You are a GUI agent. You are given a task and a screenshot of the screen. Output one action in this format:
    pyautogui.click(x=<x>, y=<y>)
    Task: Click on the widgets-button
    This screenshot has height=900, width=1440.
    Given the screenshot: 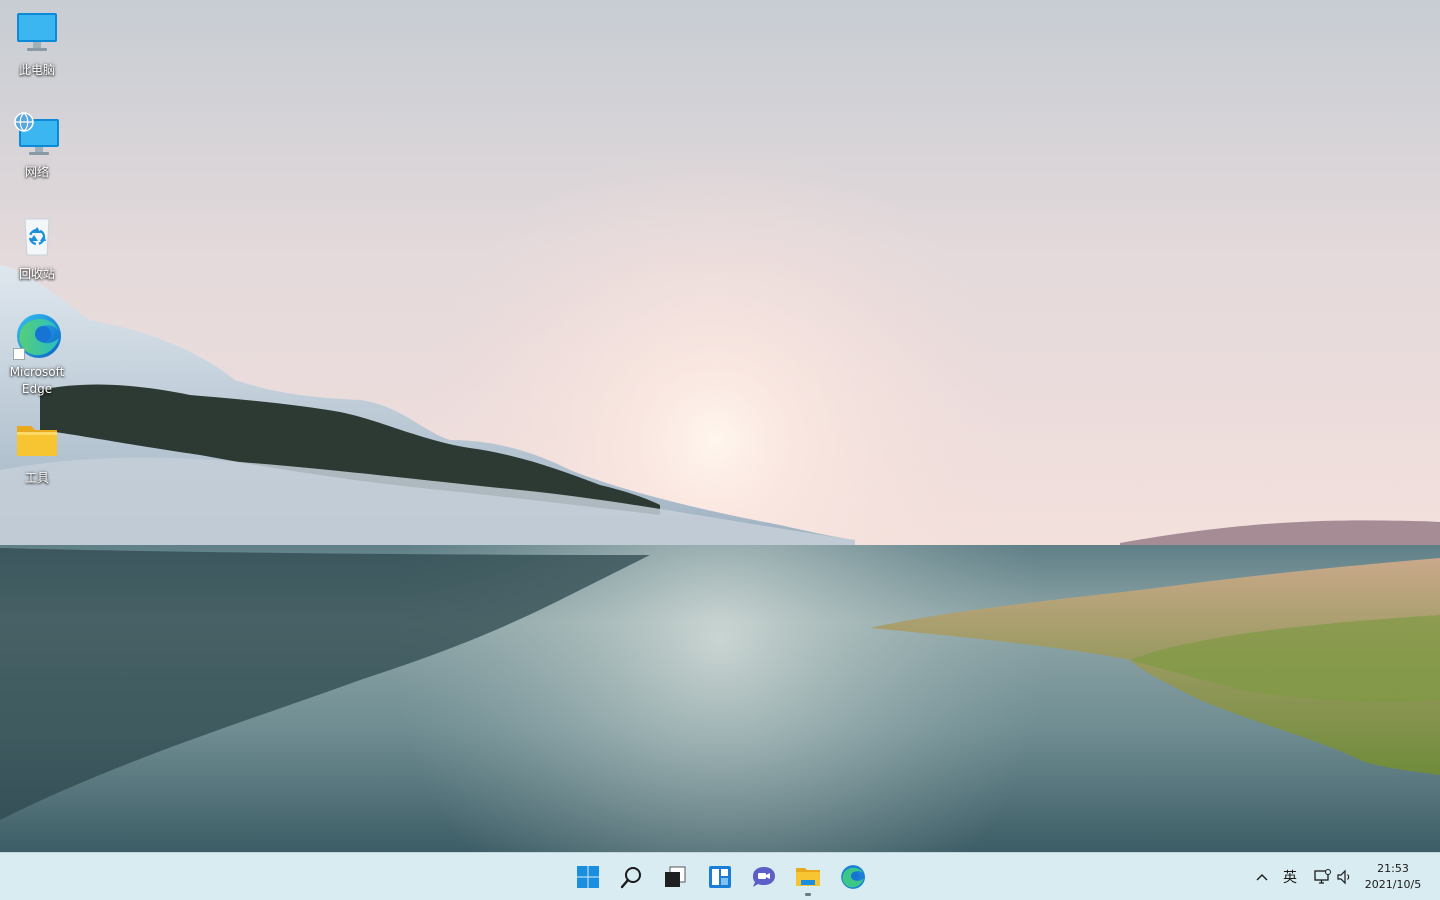 What is the action you would take?
    pyautogui.click(x=720, y=877)
    